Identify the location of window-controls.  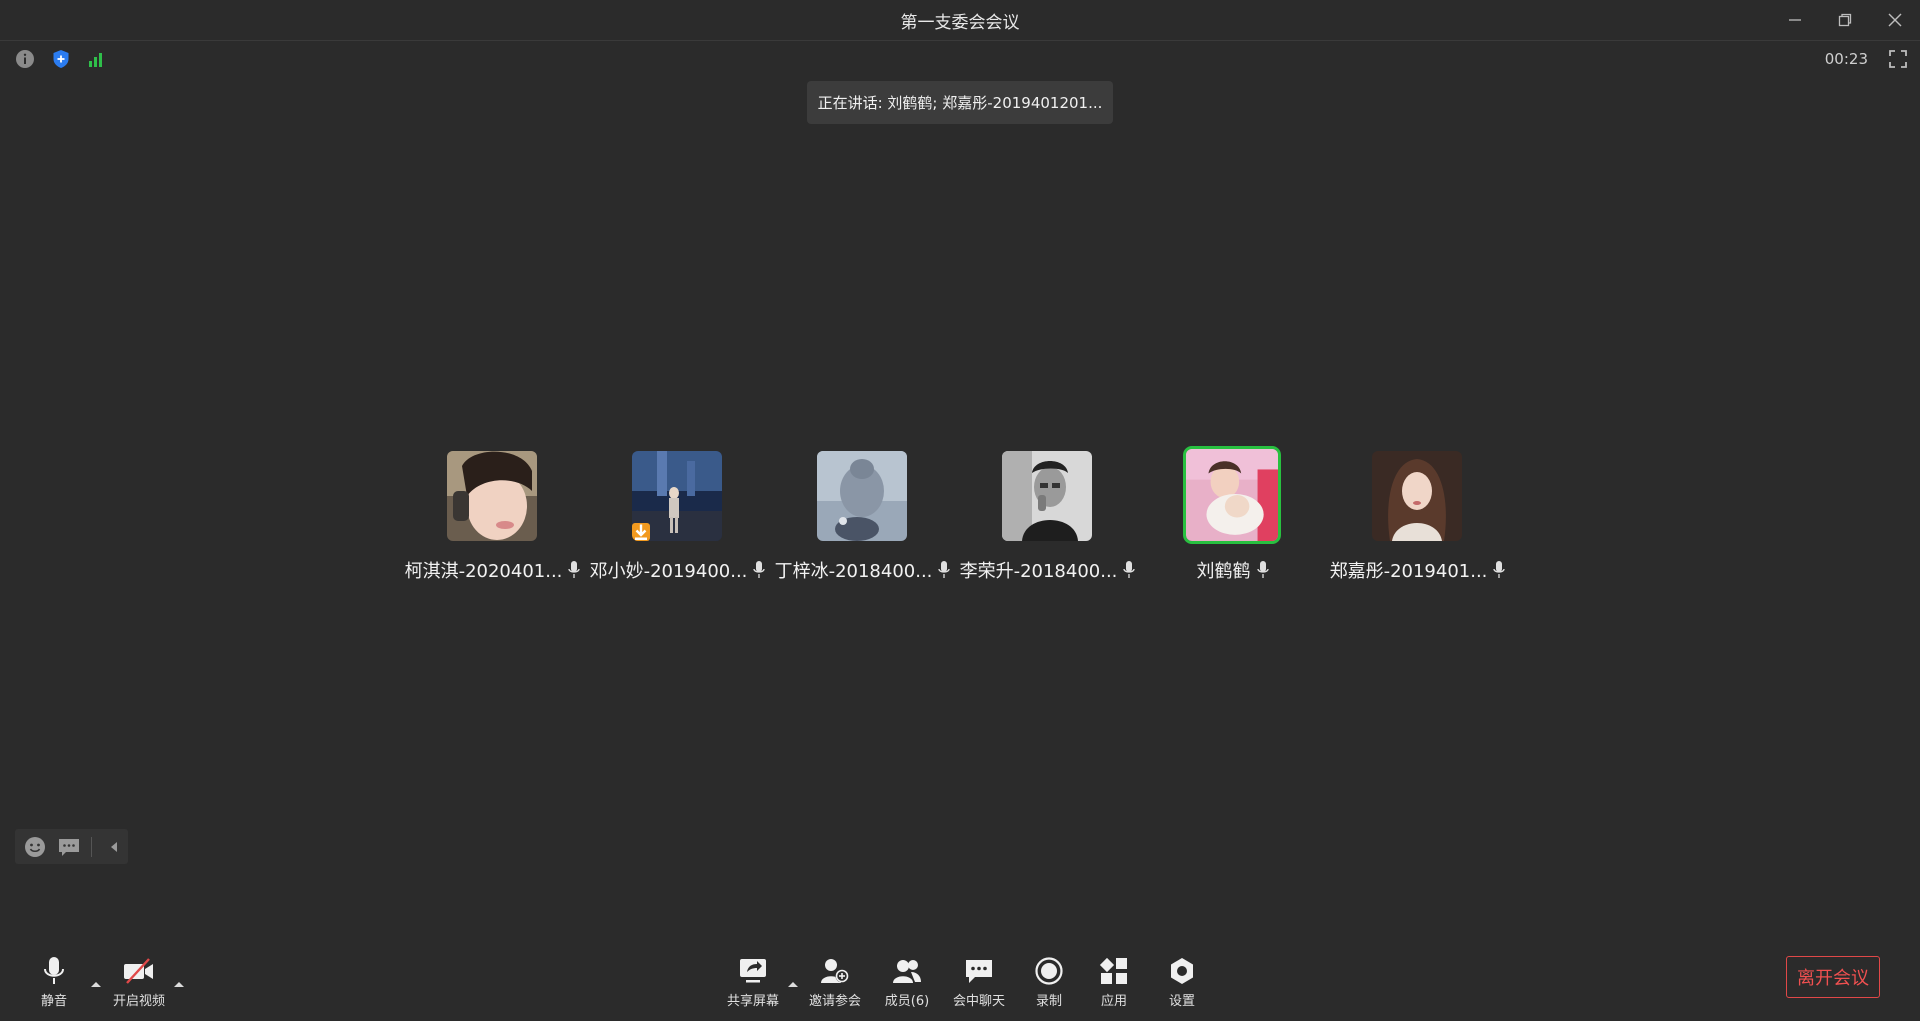
(1845, 20).